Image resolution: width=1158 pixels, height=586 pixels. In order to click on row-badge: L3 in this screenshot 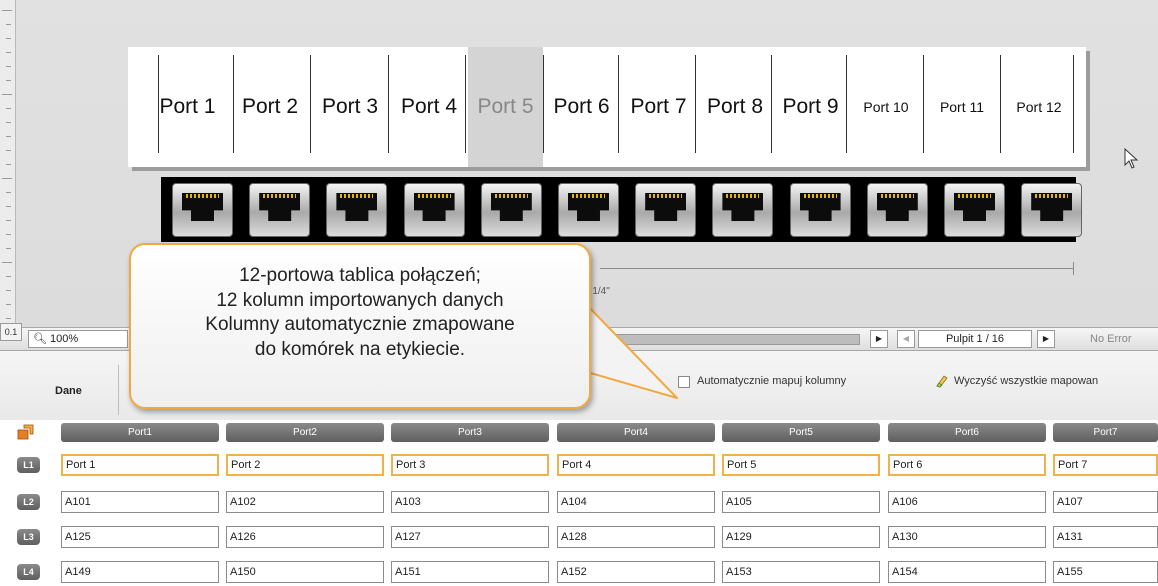, I will do `click(28, 537)`.